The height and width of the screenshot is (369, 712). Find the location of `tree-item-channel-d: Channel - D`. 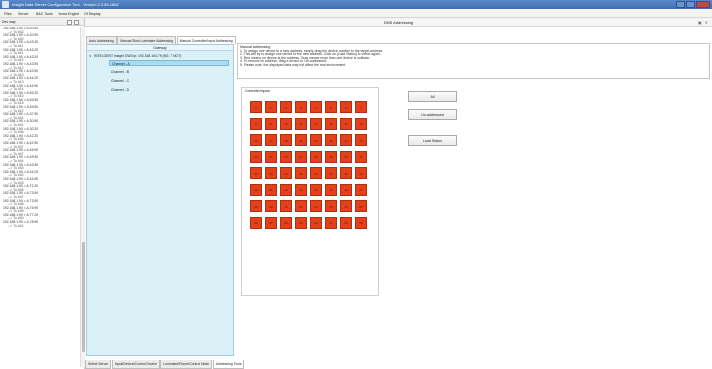

tree-item-channel-d: Channel - D is located at coordinates (169, 90).